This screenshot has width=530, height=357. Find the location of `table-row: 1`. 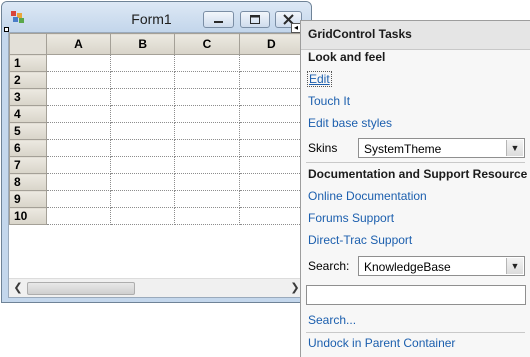

table-row: 1 is located at coordinates (156, 63).